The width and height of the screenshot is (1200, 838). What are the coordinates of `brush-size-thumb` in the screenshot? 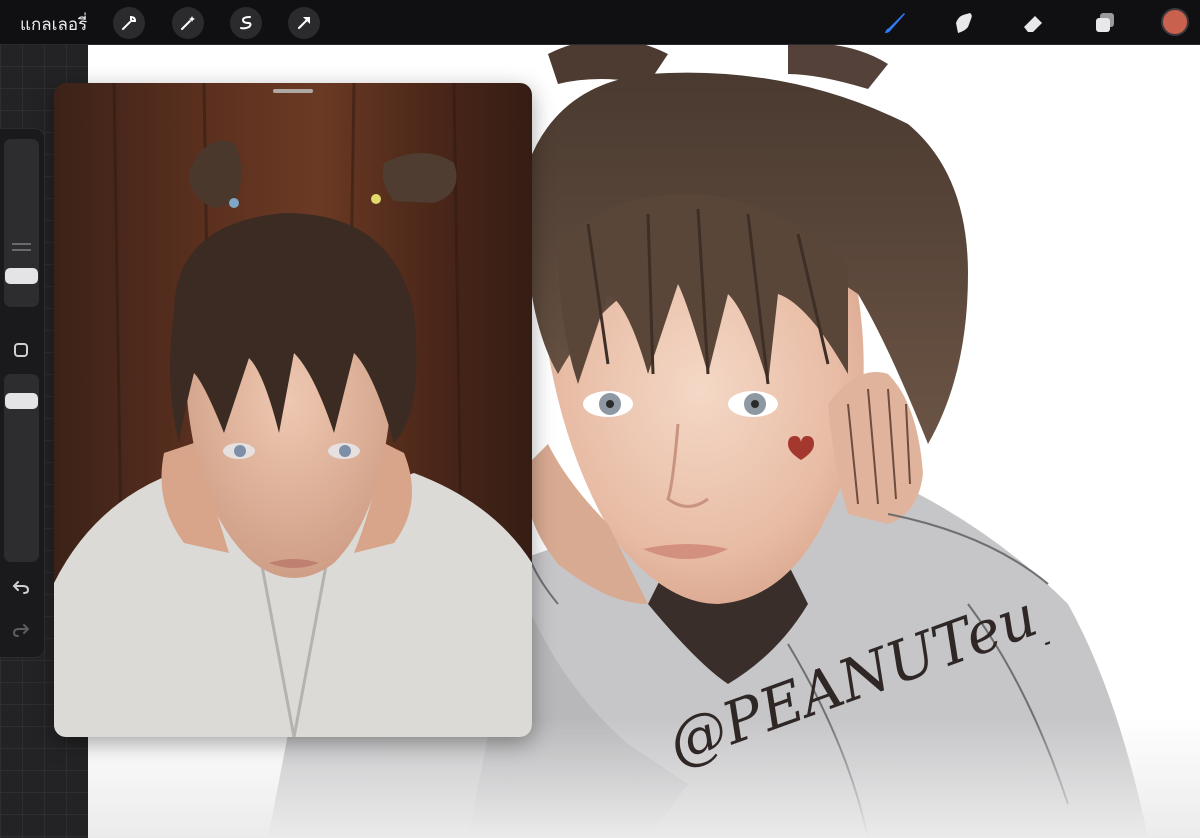 It's located at (21, 276).